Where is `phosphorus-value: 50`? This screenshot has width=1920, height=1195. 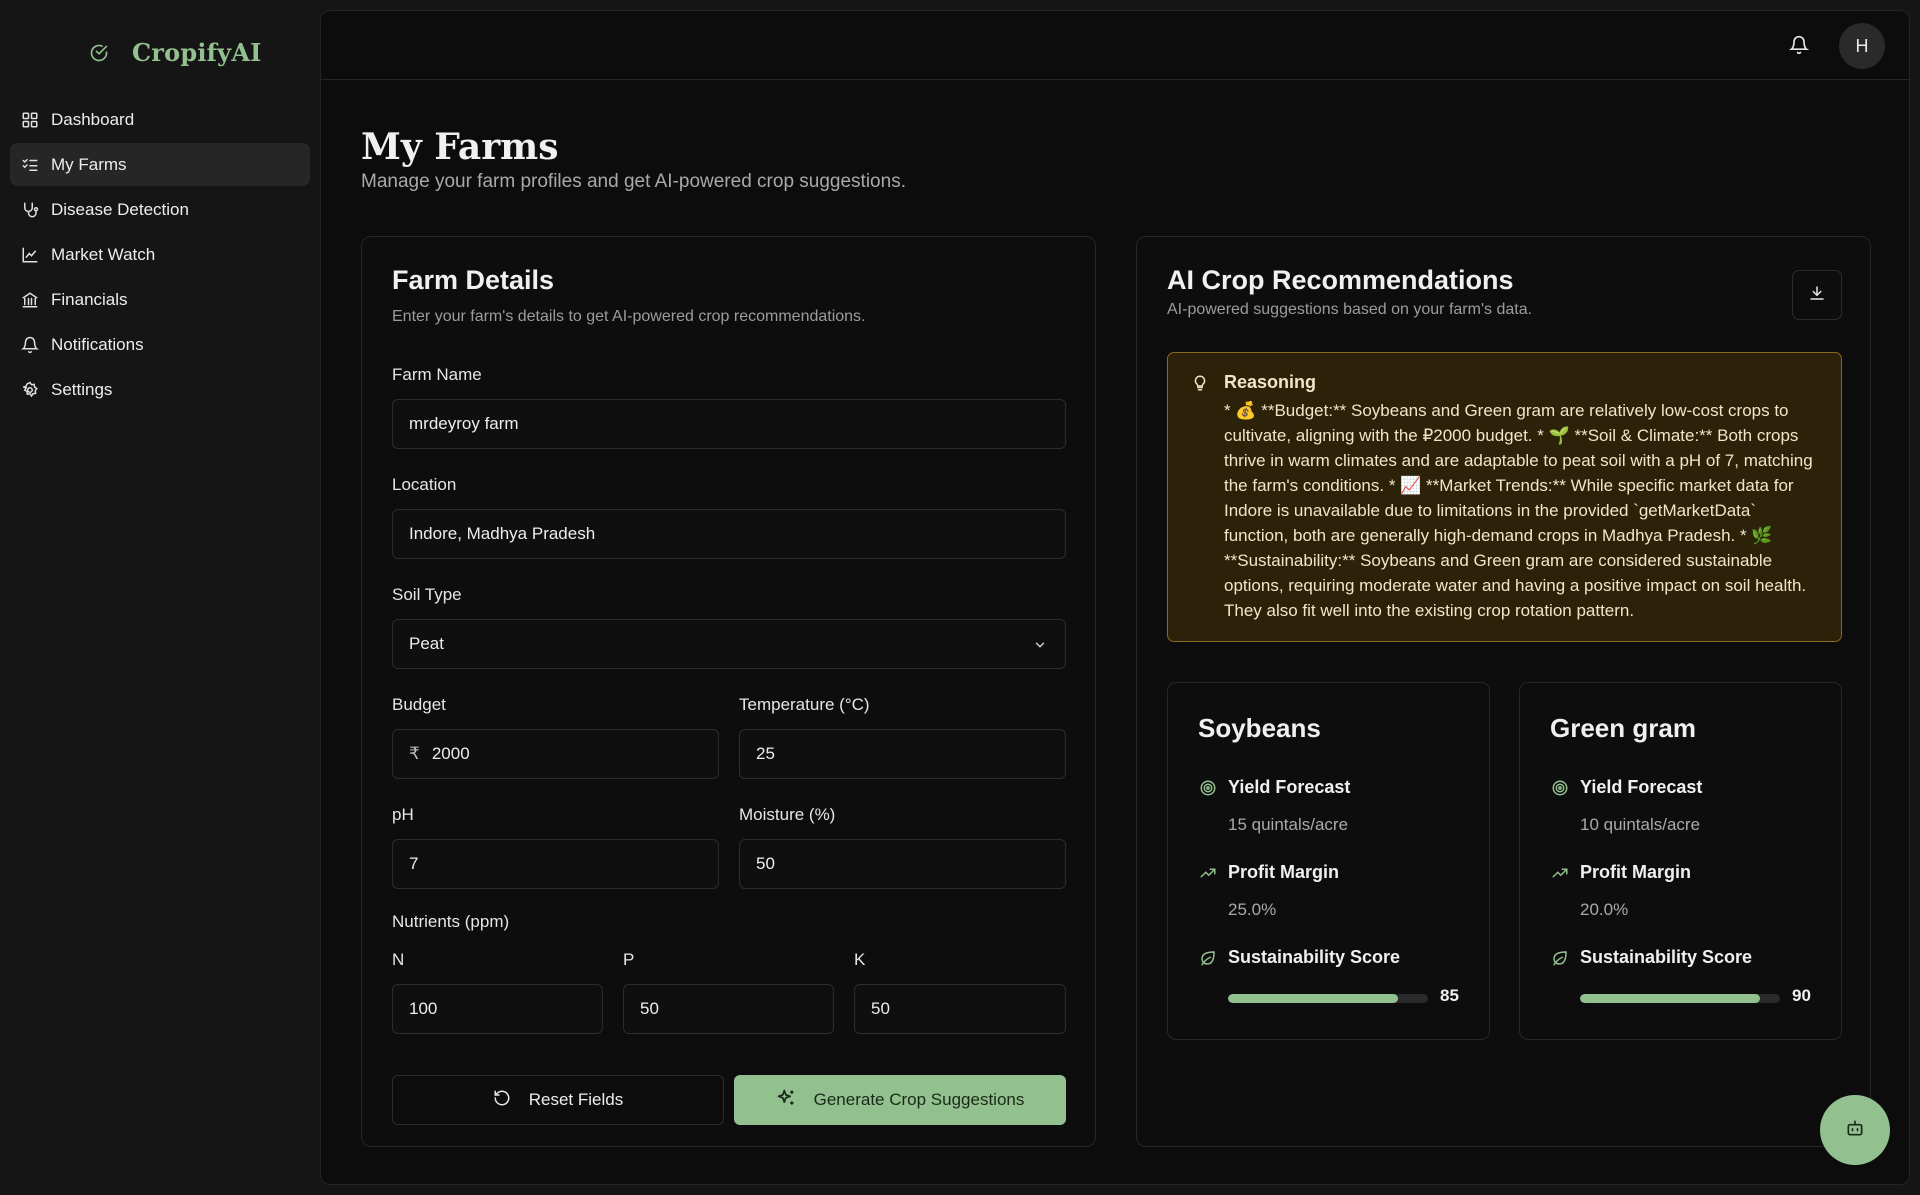 phosphorus-value: 50 is located at coordinates (649, 1008).